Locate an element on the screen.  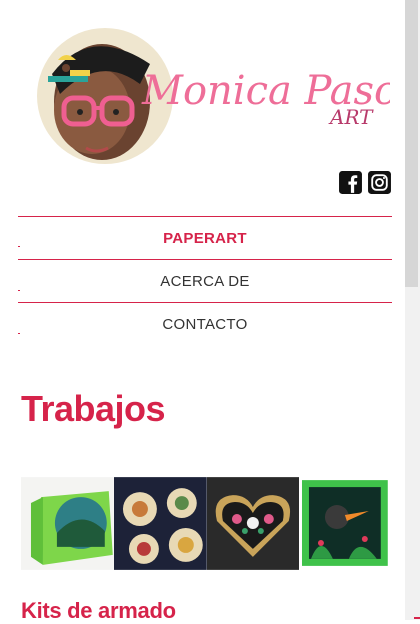
decorative-dash is located at coordinates (417, 618).